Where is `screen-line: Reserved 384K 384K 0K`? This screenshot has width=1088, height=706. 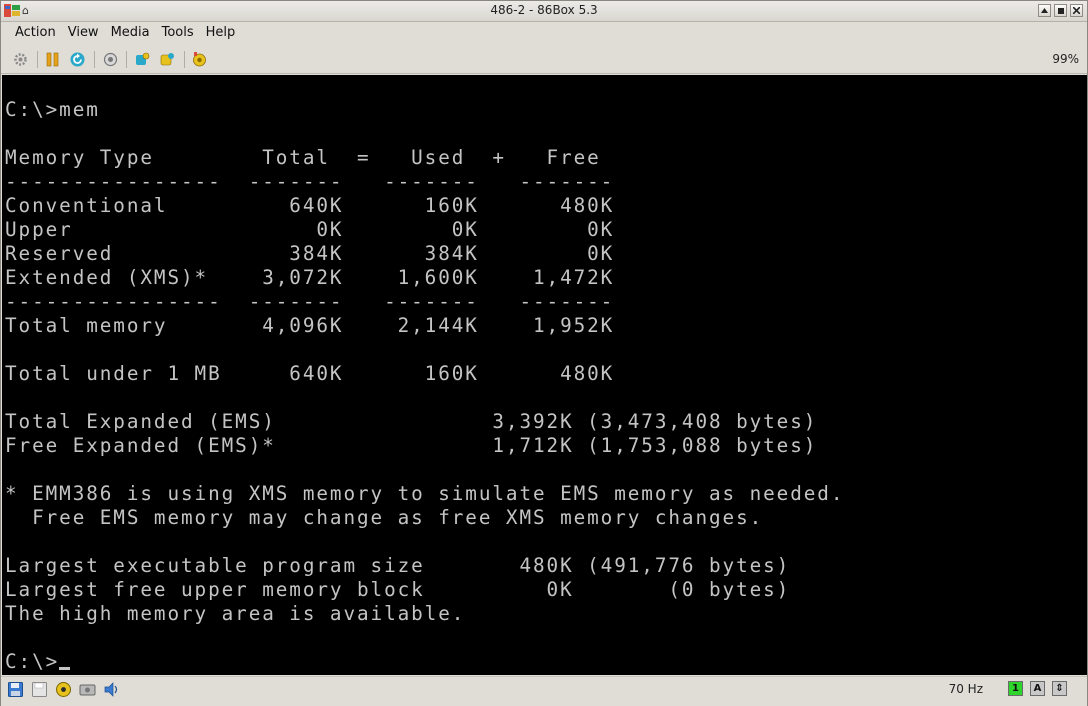 screen-line: Reserved 384K 384K 0K is located at coordinates (310, 253).